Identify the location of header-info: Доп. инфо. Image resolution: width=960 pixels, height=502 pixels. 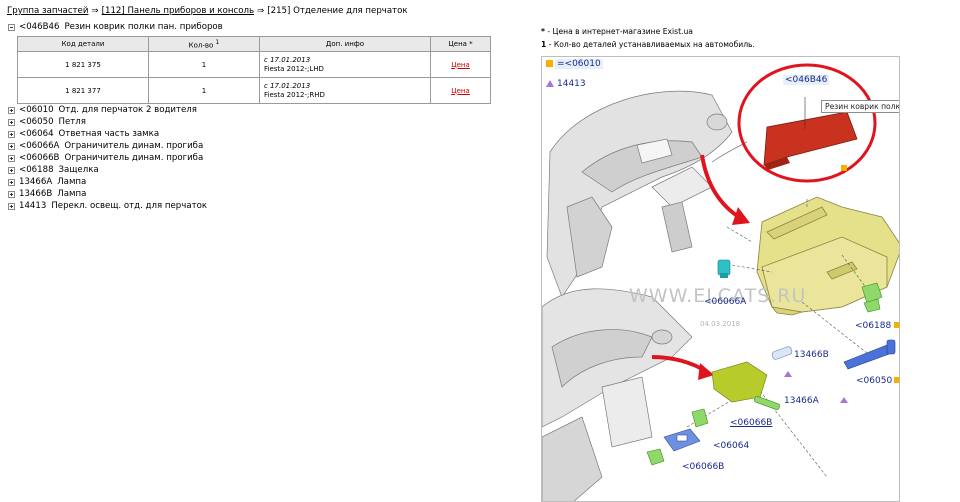
(345, 44).